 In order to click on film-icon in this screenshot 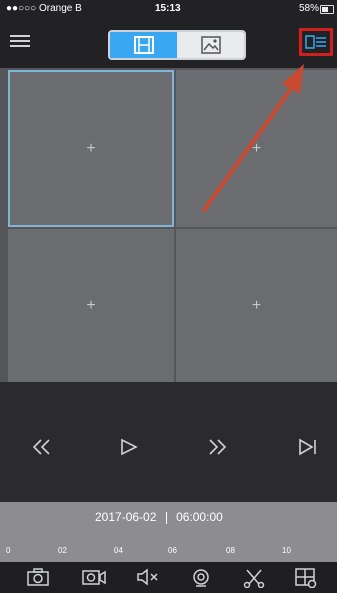, I will do `click(143, 45)`.